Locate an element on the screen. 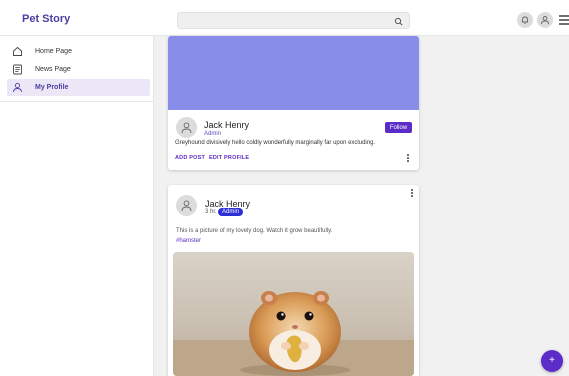  notifications-button is located at coordinates (525, 20).